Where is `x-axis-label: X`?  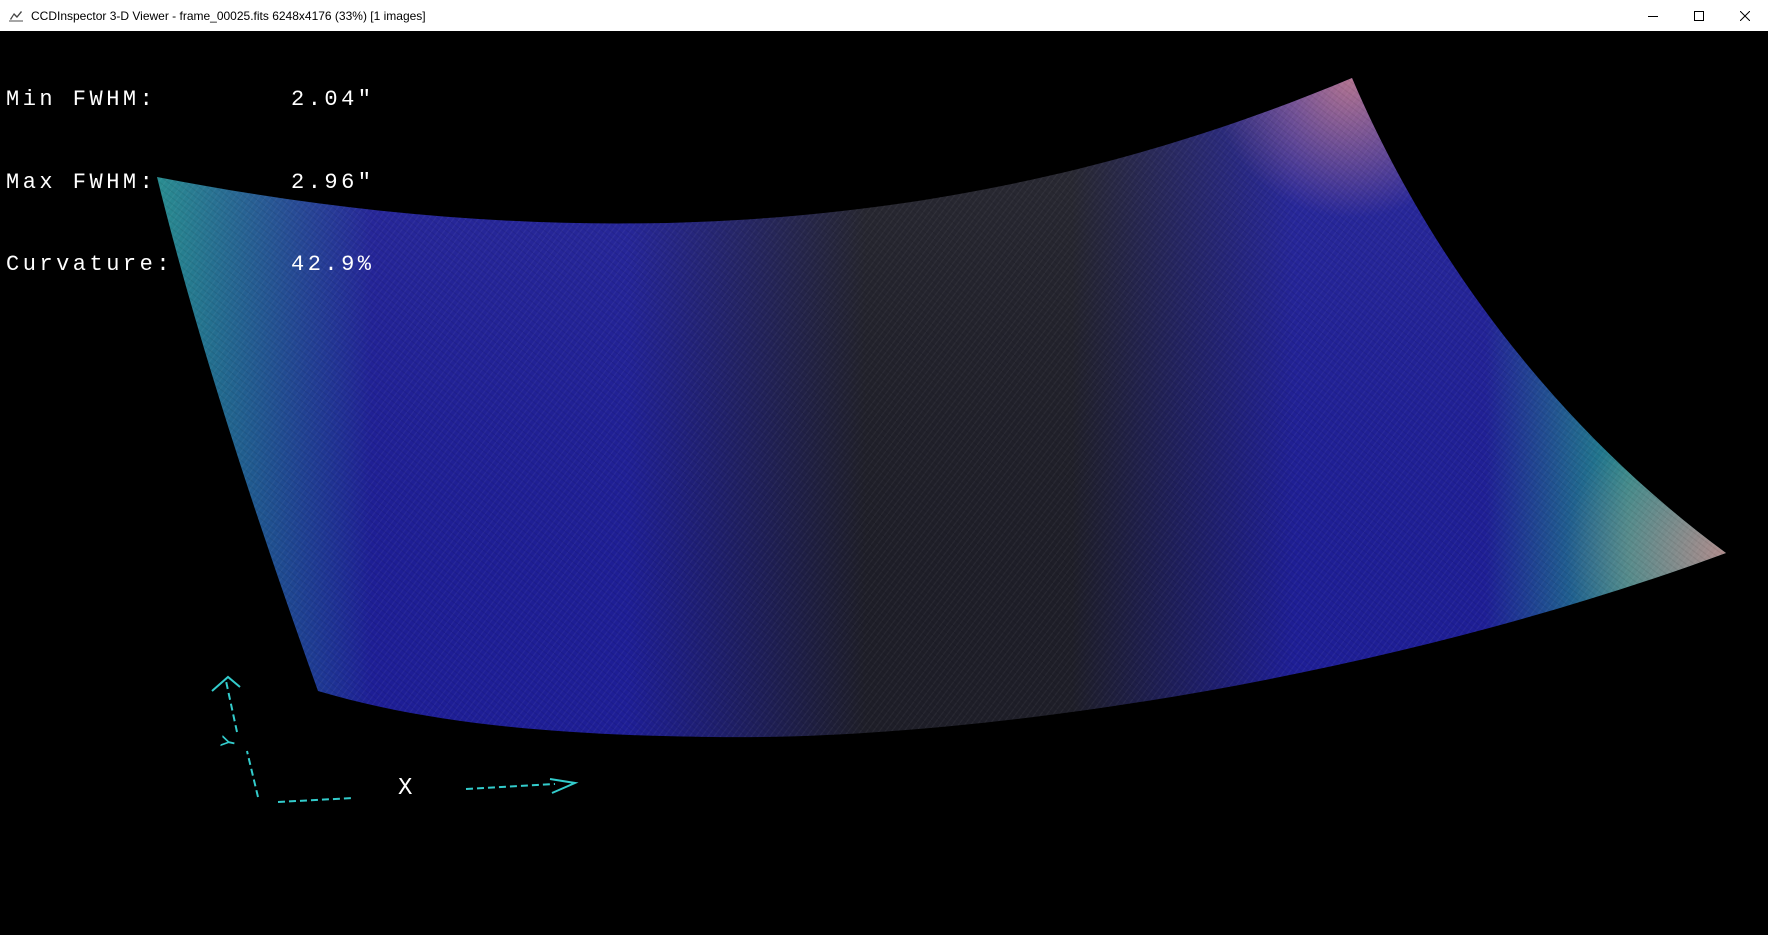 x-axis-label: X is located at coordinates (405, 788).